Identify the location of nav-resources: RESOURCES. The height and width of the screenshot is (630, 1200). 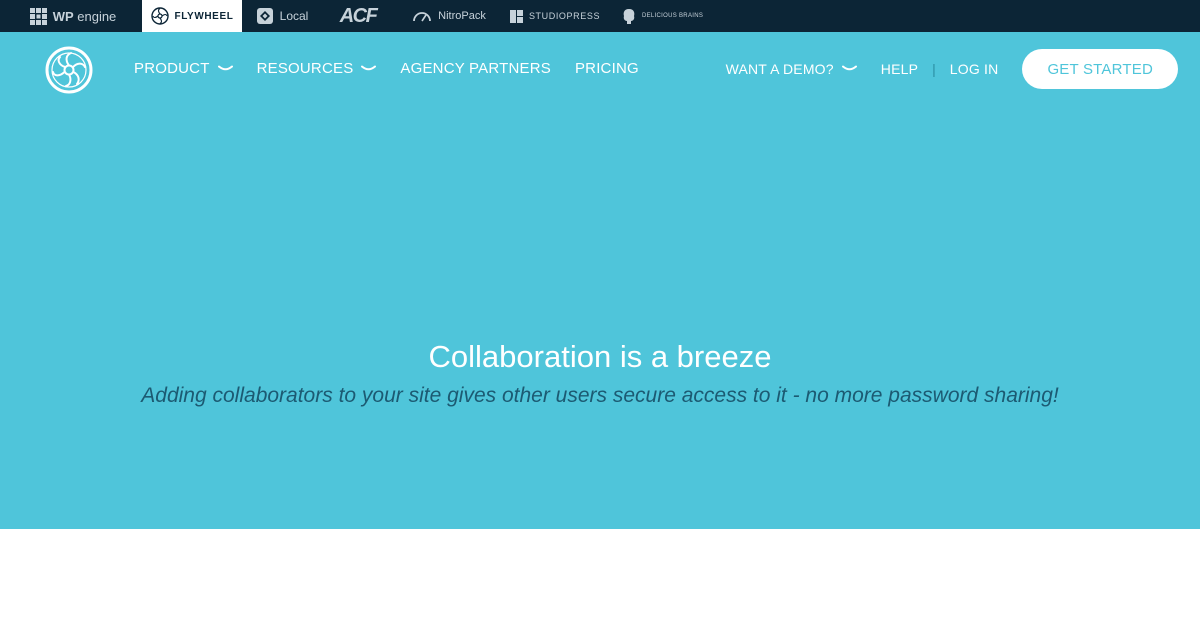
(317, 68).